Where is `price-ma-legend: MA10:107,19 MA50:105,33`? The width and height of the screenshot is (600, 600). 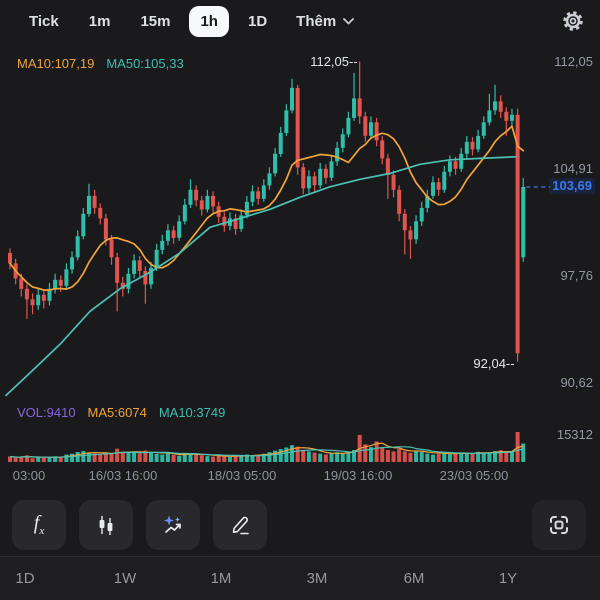
price-ma-legend: MA10:107,19 MA50:105,33 is located at coordinates (100, 63).